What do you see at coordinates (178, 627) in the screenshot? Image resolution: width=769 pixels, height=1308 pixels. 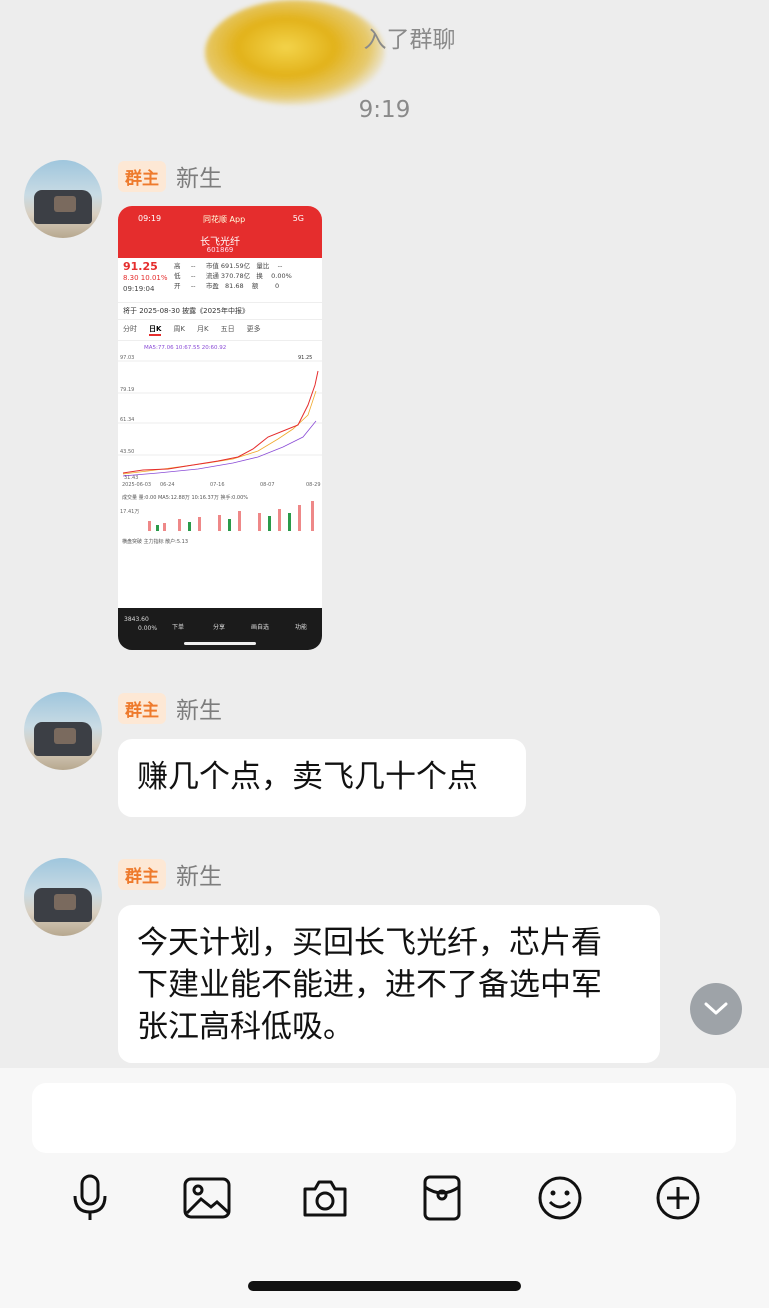 I see `footer-order: 下单` at bounding box center [178, 627].